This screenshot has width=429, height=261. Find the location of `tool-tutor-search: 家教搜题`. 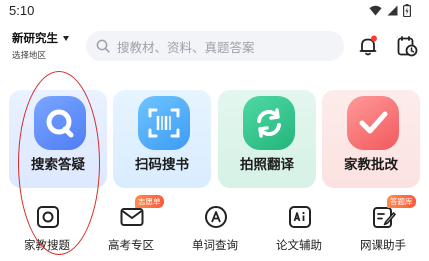

tool-tutor-search: 家教搜题 is located at coordinates (47, 230).